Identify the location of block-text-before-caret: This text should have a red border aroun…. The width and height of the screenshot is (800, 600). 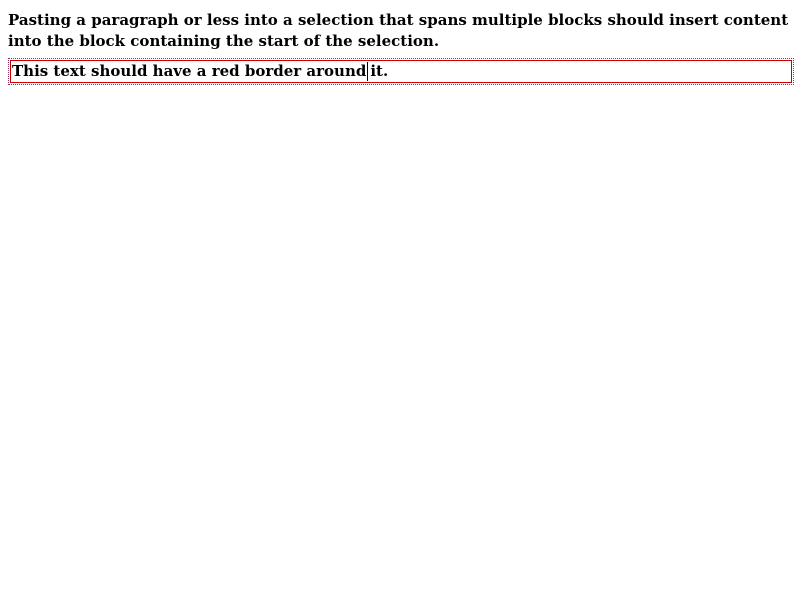
(189, 71).